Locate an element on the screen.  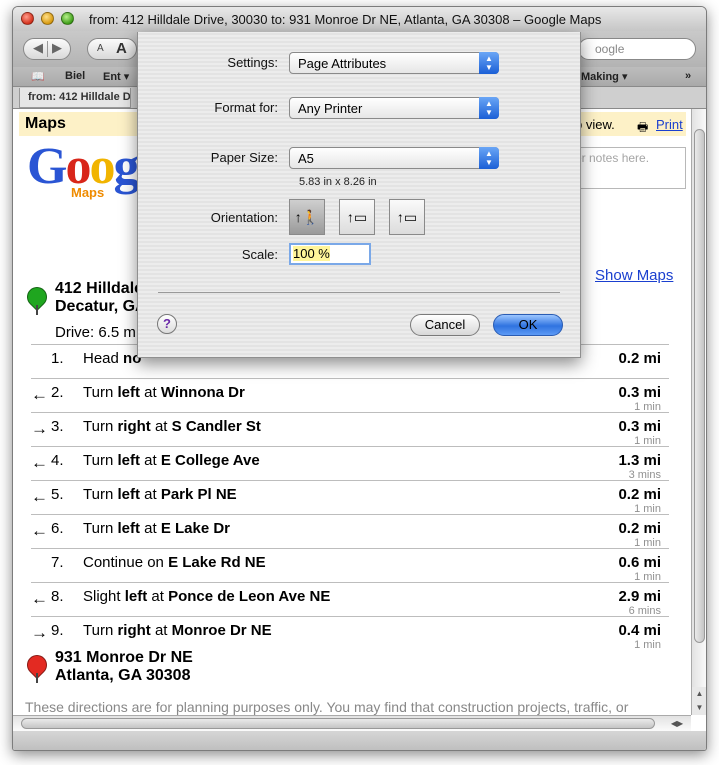
vertical-scroll-thumb is located at coordinates (699, 386).